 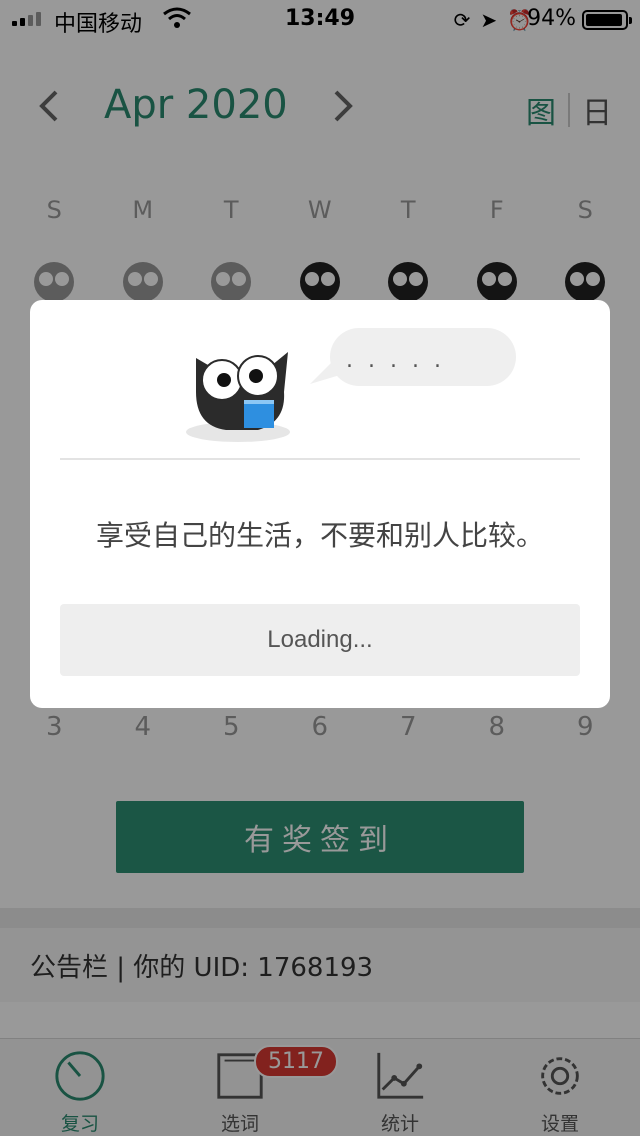 I want to click on modal-divider, so click(x=320, y=459).